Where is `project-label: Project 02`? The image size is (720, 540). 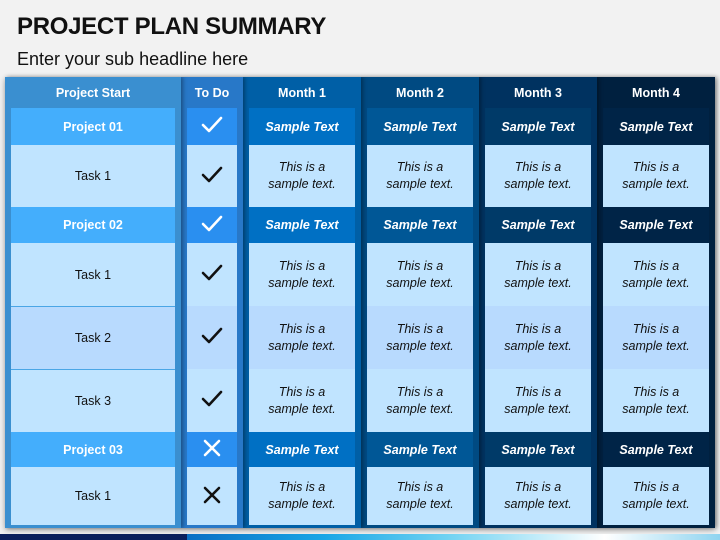
project-label: Project 02 is located at coordinates (93, 225).